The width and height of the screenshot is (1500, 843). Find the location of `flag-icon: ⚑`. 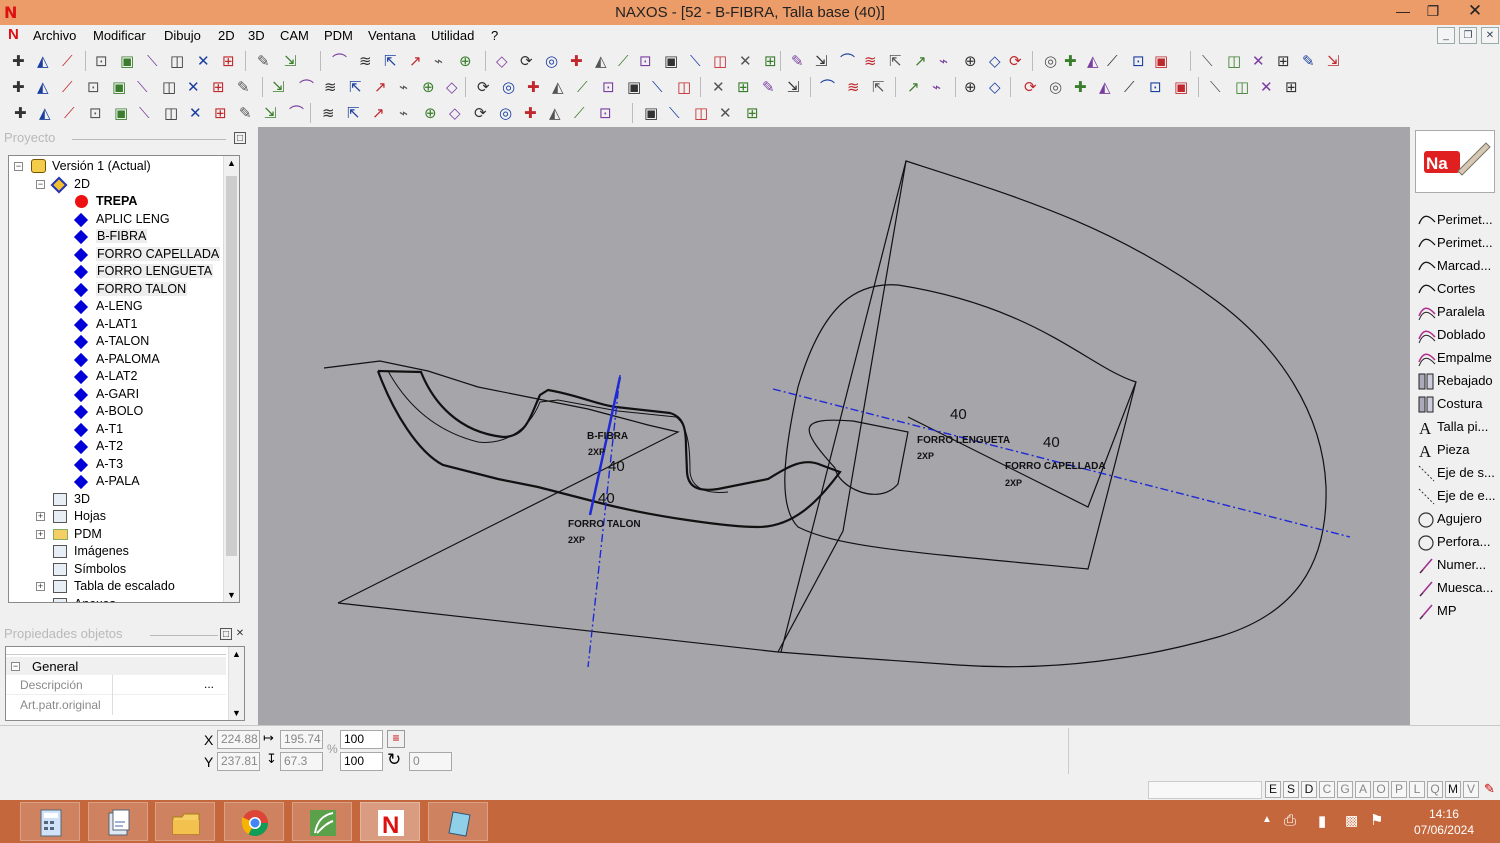

flag-icon: ⚑ is located at coordinates (1376, 820).